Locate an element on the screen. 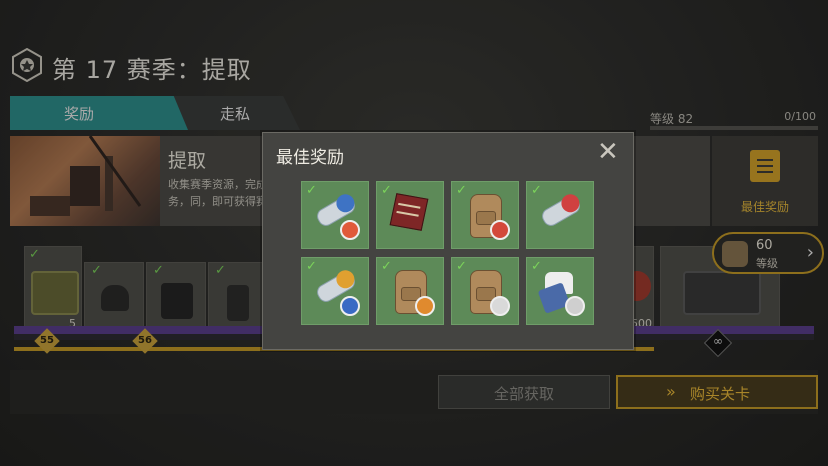 This screenshot has width=828, height=466. sleeping-mat-icon is located at coordinates (561, 209).